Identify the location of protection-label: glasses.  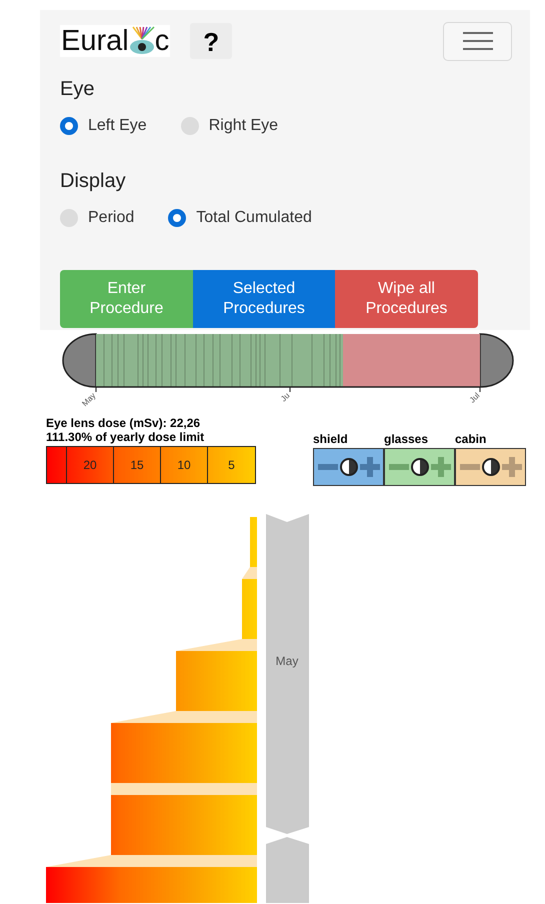
(407, 439).